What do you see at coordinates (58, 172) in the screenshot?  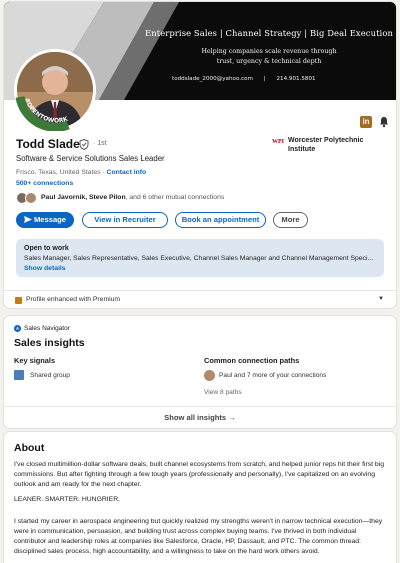 I see `location-text: Frisco, Texas, United States` at bounding box center [58, 172].